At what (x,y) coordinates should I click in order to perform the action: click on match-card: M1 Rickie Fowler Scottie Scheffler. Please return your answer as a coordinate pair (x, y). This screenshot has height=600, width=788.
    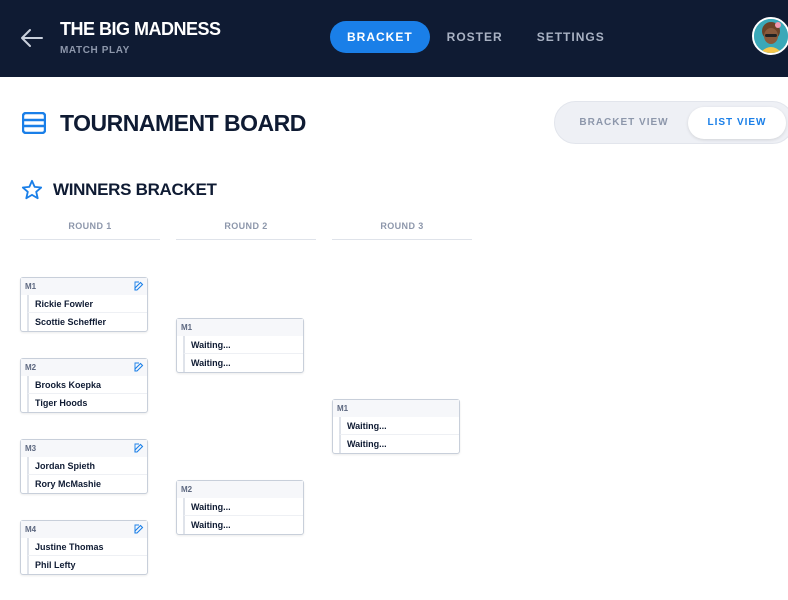
    Looking at the image, I should click on (84, 304).